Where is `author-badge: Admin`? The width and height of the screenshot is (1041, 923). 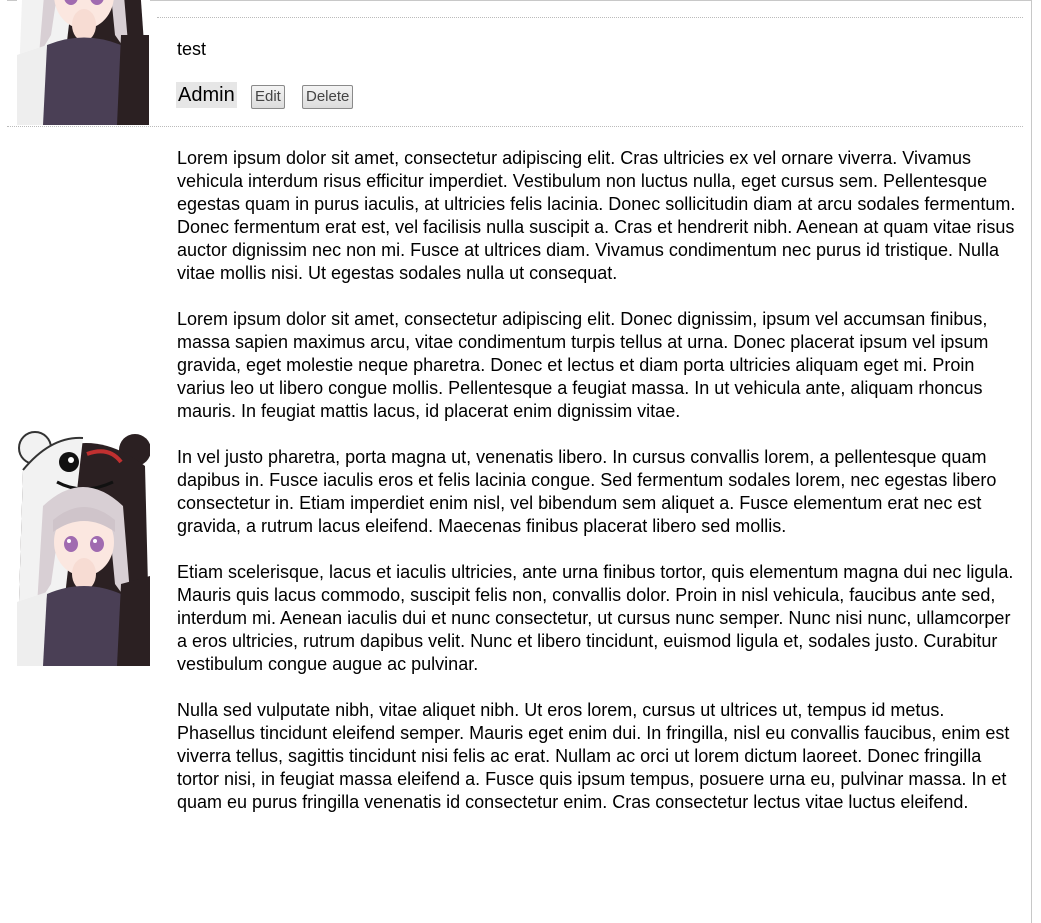 author-badge: Admin is located at coordinates (206, 95).